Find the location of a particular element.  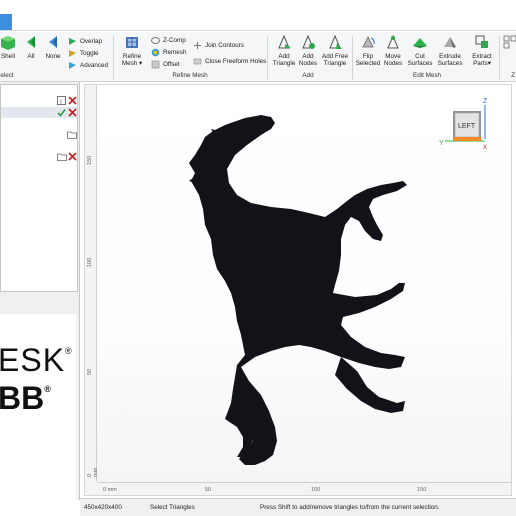

extract-parts-icon is located at coordinates (481, 41).